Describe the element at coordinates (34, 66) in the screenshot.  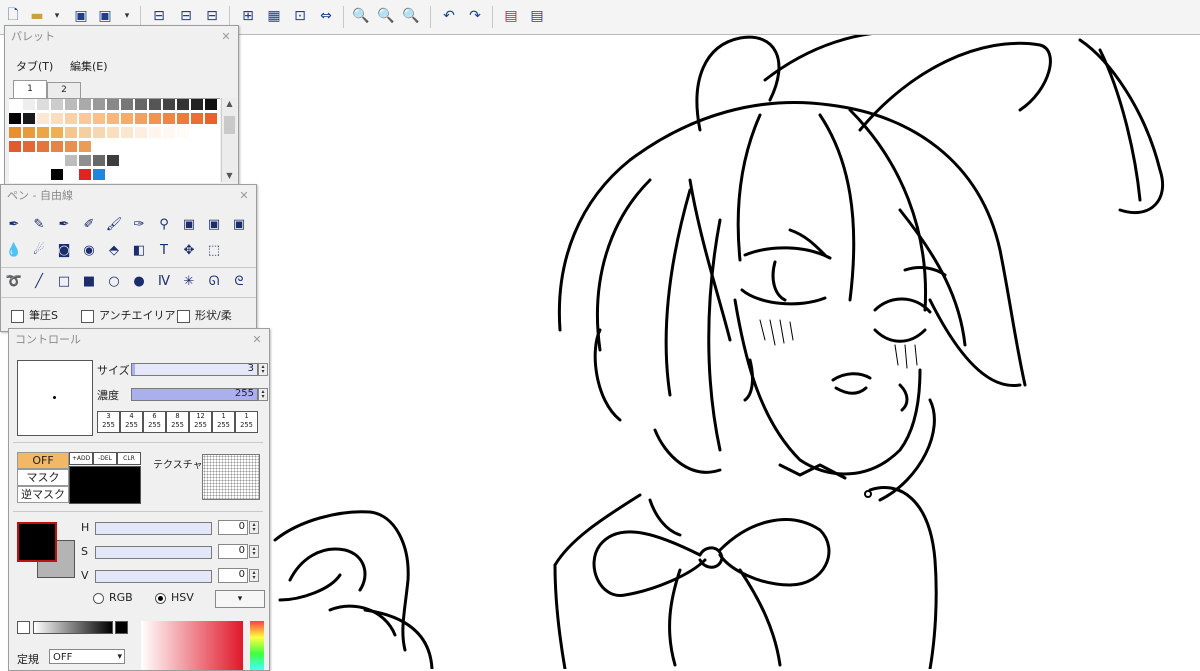
I see `palette-menu-tab: タブ(T)` at that location.